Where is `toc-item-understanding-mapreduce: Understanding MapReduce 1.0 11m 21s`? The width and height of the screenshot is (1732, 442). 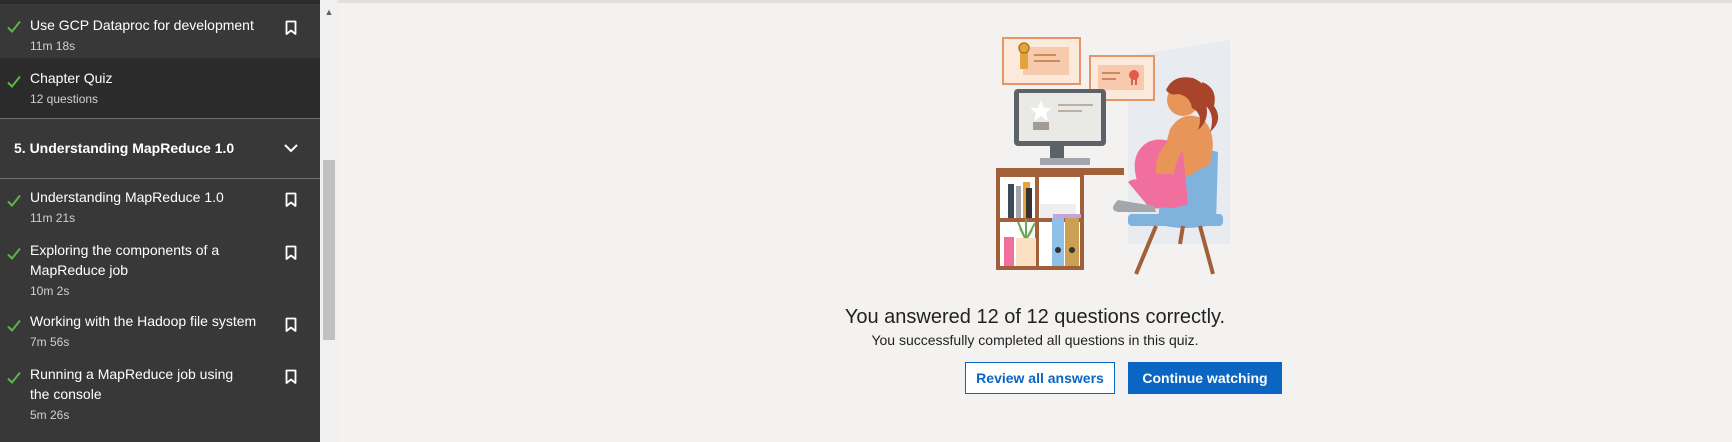
toc-item-understanding-mapreduce: Understanding MapReduce 1.0 11m 21s is located at coordinates (160, 205).